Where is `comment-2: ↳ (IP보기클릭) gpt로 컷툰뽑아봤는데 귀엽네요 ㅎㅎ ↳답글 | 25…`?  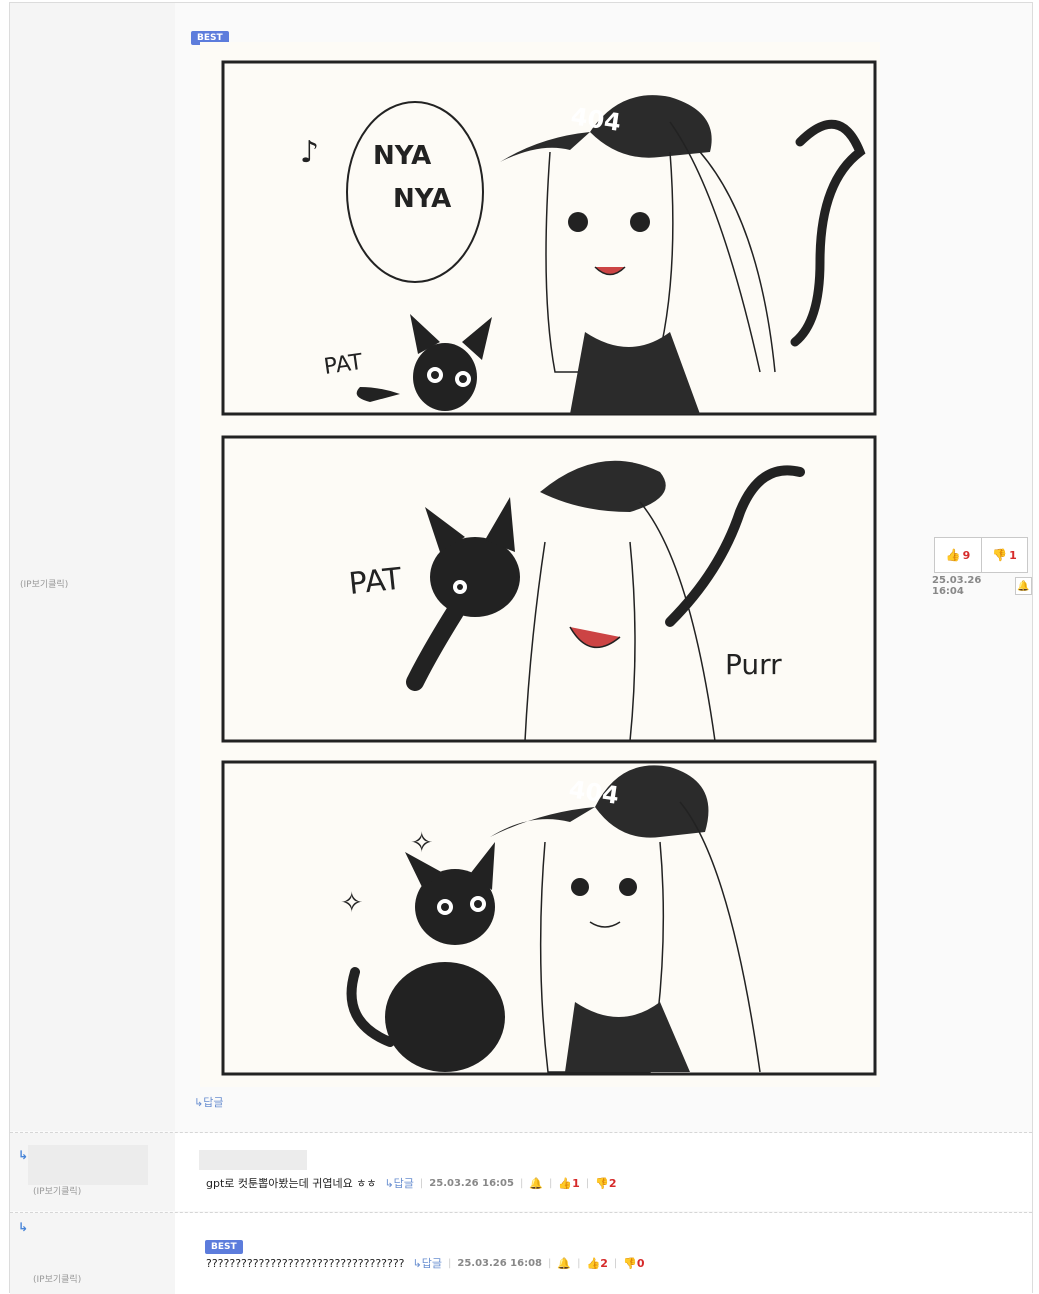 comment-2: ↳ (IP보기클릭) gpt로 컷툰뽑아봤는데 귀엽네요 ㅎㅎ ↳답글 | 25… is located at coordinates (521, 1172).